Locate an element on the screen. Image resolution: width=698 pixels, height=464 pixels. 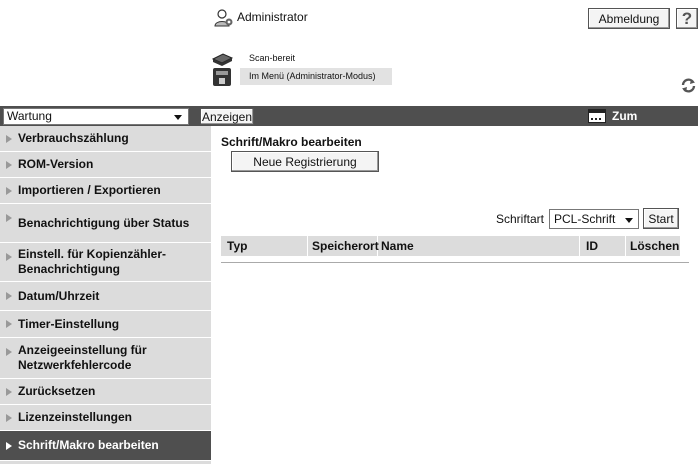
category-select: Wartung is located at coordinates (96, 116).